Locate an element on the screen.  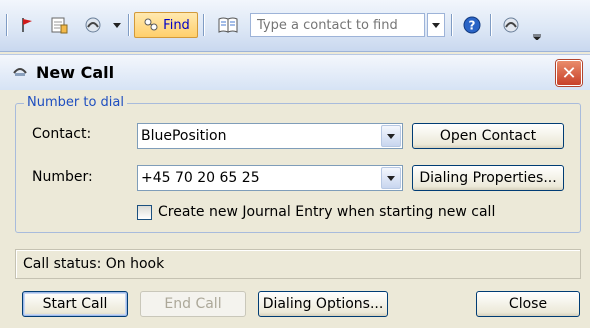
contact-dropdown-button is located at coordinates (391, 136).